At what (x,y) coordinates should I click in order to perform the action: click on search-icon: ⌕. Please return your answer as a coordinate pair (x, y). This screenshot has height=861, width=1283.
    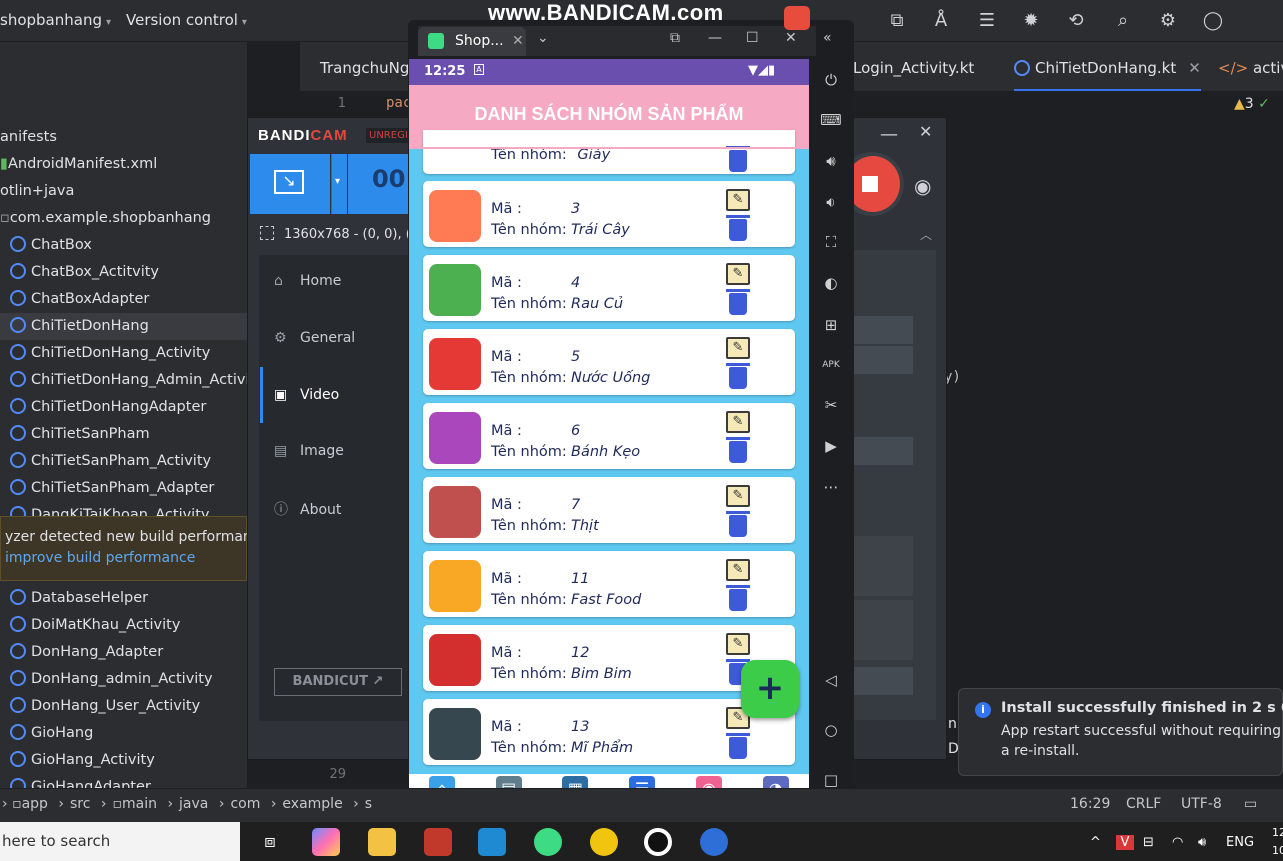
    Looking at the image, I should click on (1123, 21).